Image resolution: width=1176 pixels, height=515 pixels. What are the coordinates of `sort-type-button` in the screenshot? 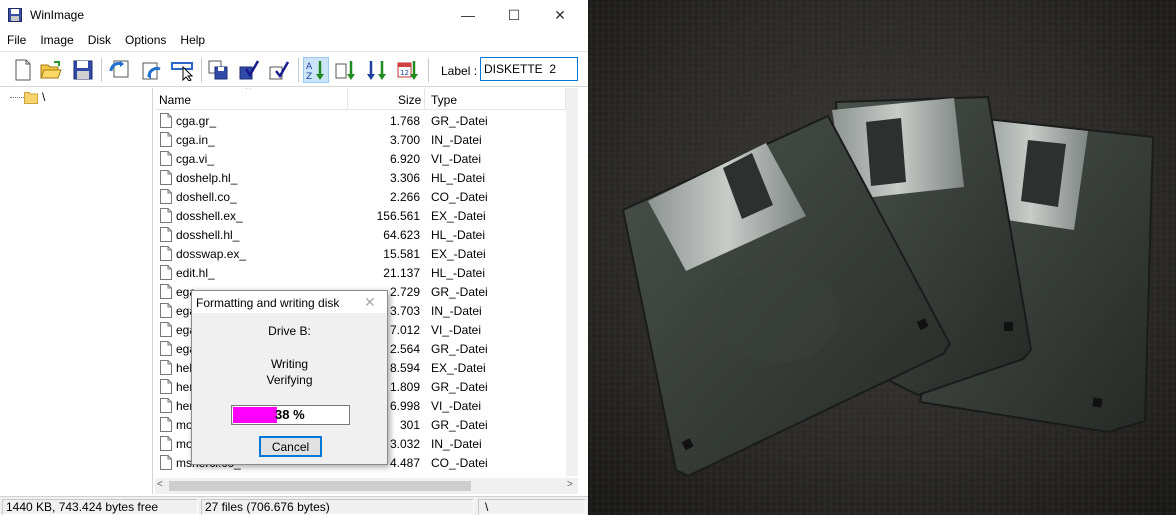 It's located at (346, 70).